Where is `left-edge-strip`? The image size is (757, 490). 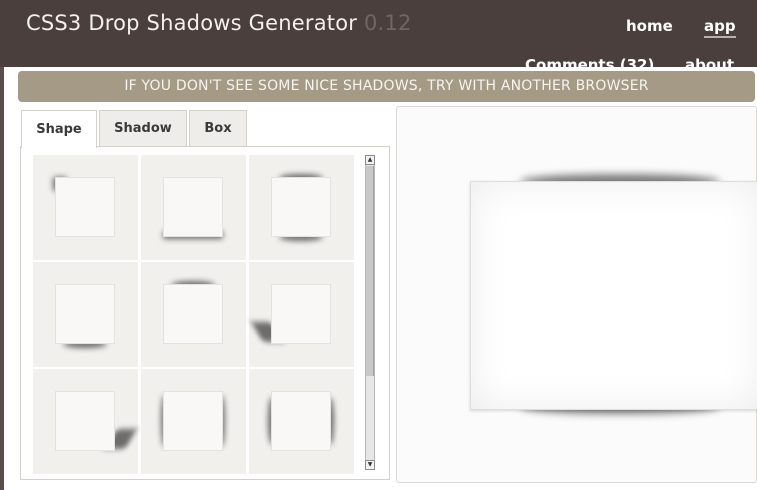 left-edge-strip is located at coordinates (2, 278).